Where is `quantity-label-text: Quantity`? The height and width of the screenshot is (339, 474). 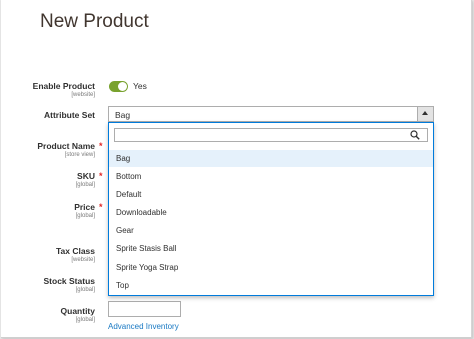
quantity-label-text: Quantity is located at coordinates (77, 311).